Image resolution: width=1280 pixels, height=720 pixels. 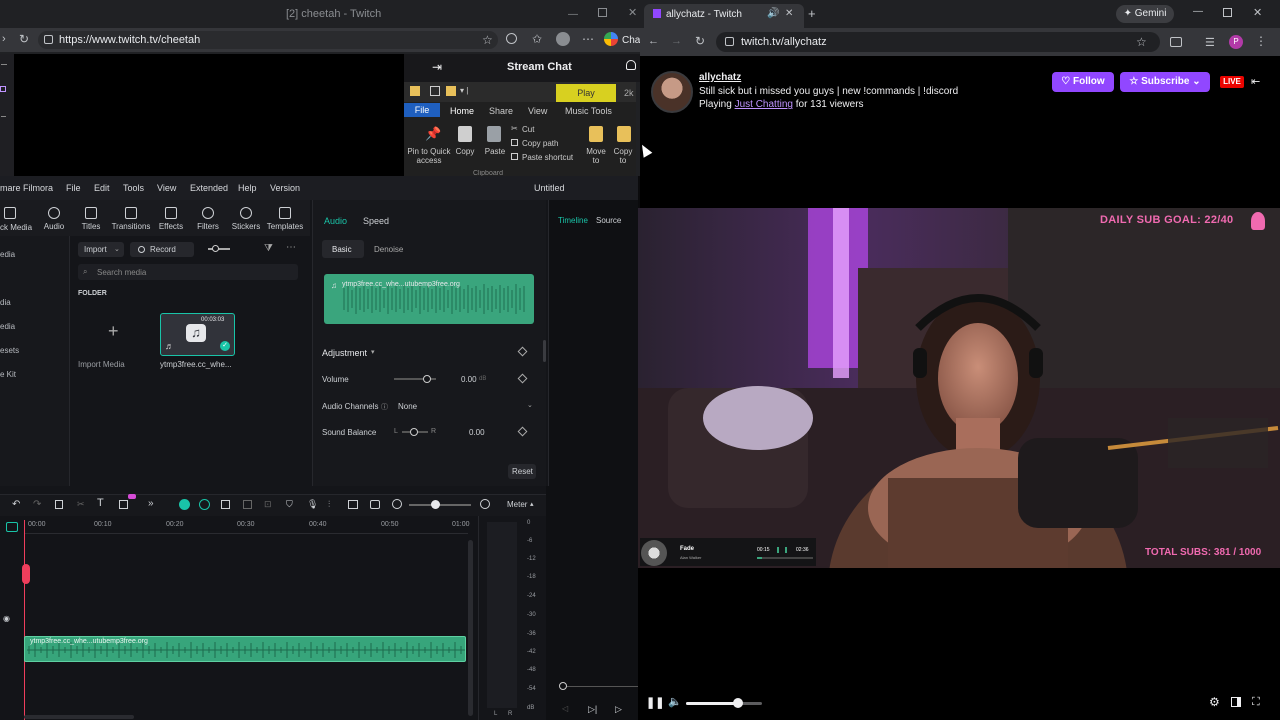 I want to click on paste-icon, so click(x=494, y=134).